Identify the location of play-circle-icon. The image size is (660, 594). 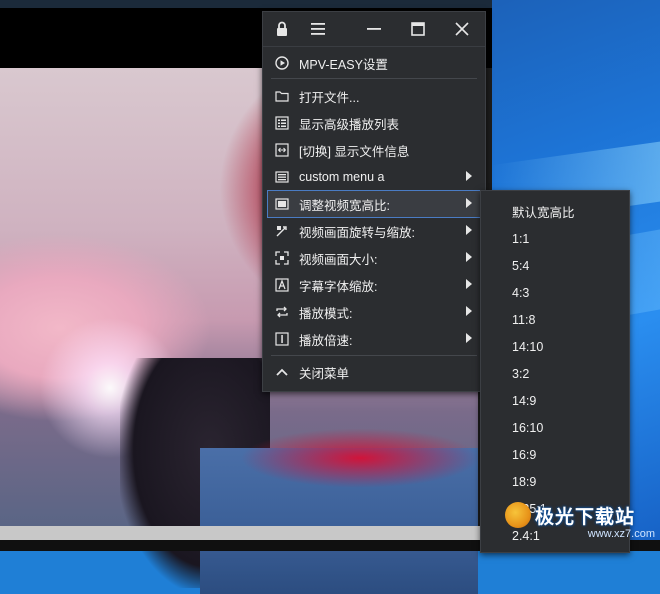
(282, 63).